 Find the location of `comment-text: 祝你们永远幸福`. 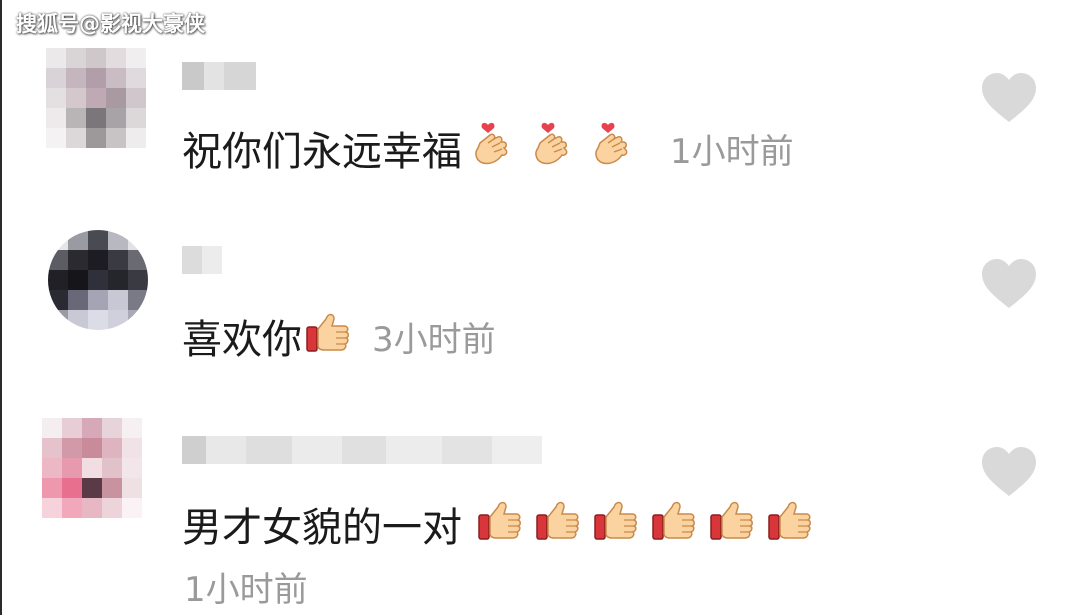

comment-text: 祝你们永远幸福 is located at coordinates (322, 152).